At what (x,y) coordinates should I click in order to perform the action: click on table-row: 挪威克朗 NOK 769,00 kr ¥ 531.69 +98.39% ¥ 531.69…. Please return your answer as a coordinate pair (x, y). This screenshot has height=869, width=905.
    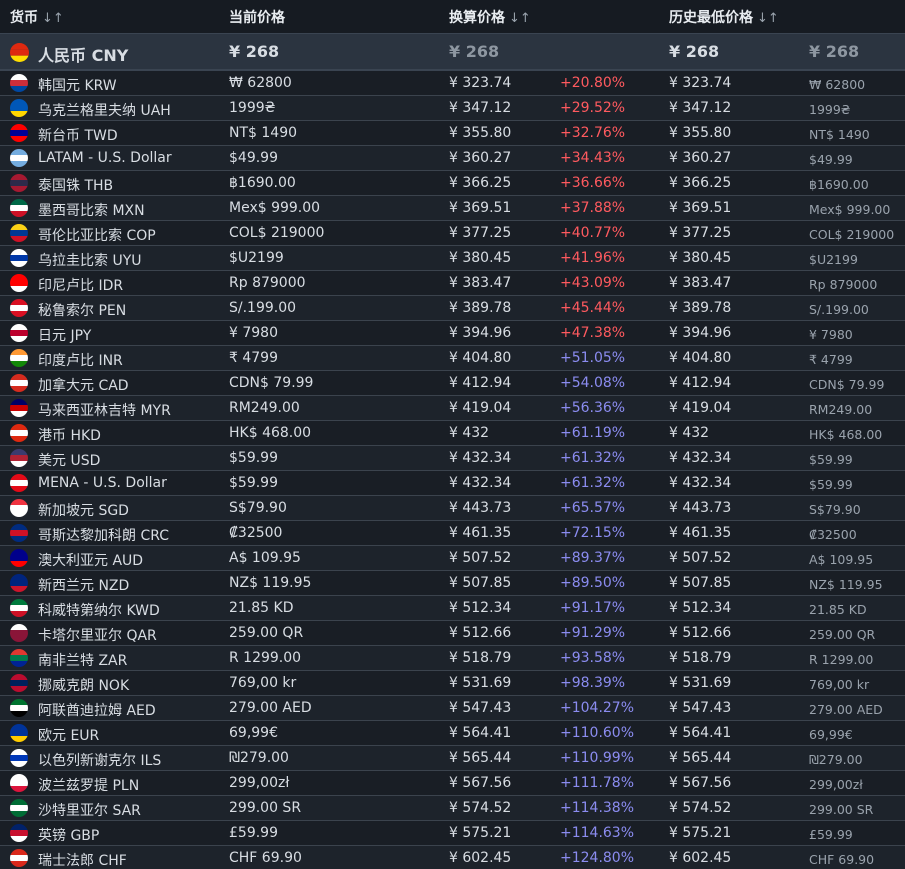
    Looking at the image, I should click on (452, 683).